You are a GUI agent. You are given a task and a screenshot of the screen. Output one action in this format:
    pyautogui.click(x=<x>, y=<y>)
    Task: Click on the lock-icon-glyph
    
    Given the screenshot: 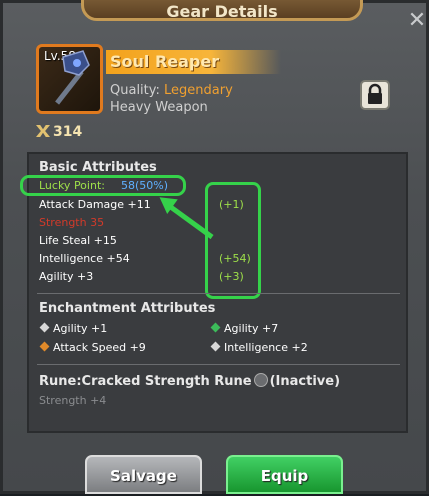 What is the action you would take?
    pyautogui.click(x=375, y=93)
    